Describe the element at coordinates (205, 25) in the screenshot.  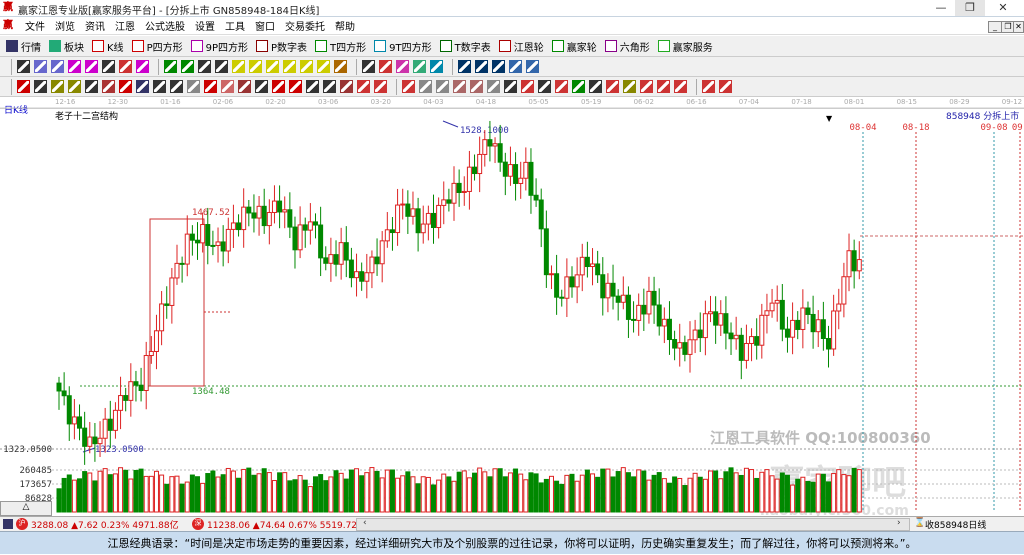
I see `menu-5: 设置` at that location.